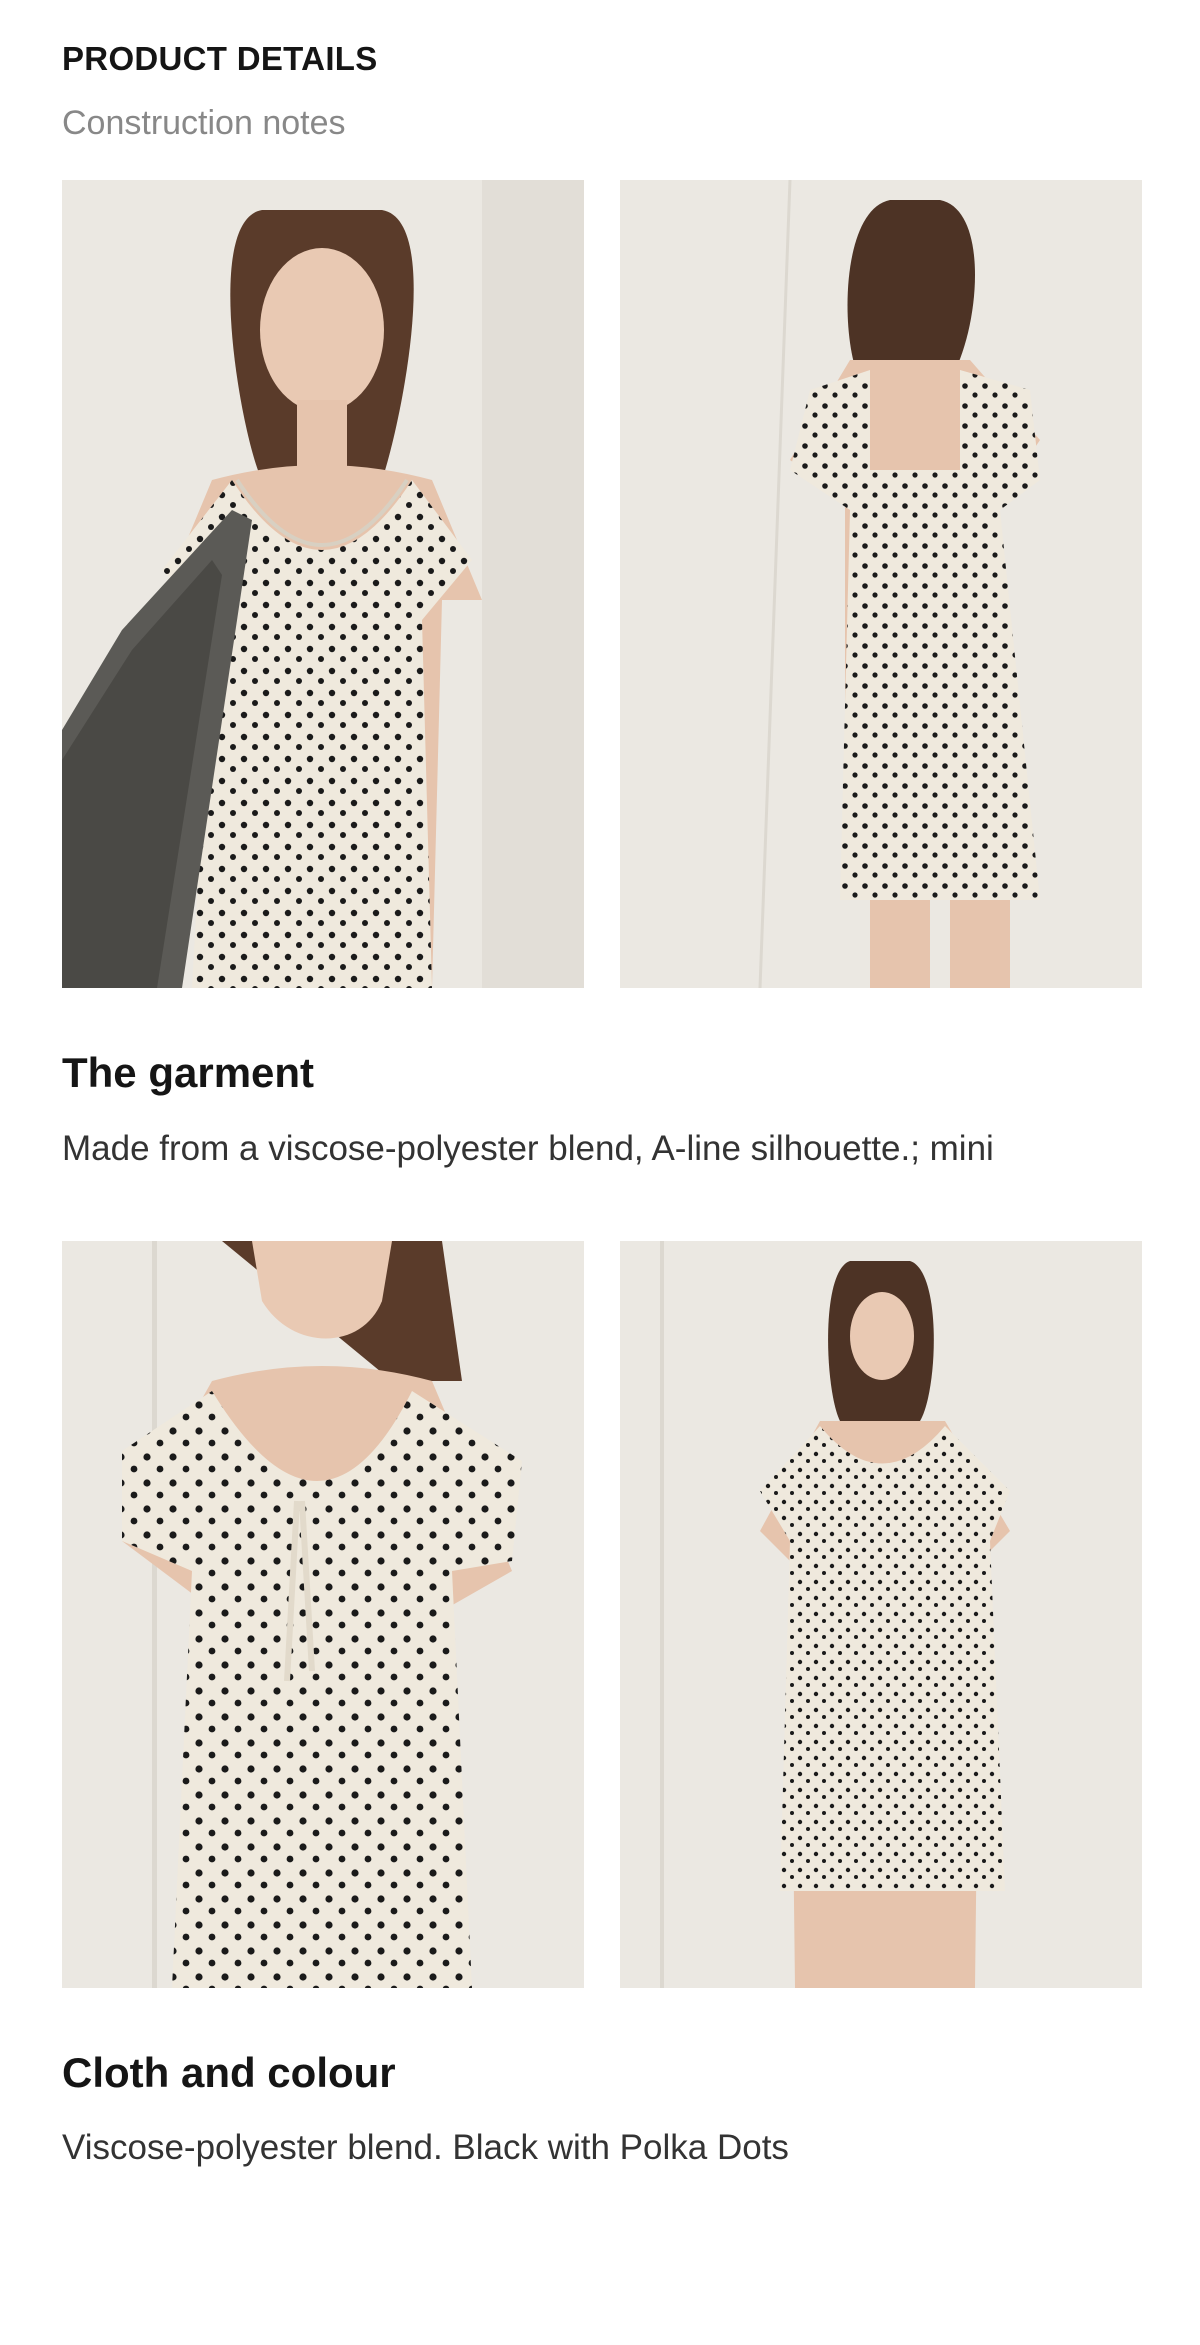 The height and width of the screenshot is (2345, 1200). I want to click on product-photo-back, so click(881, 584).